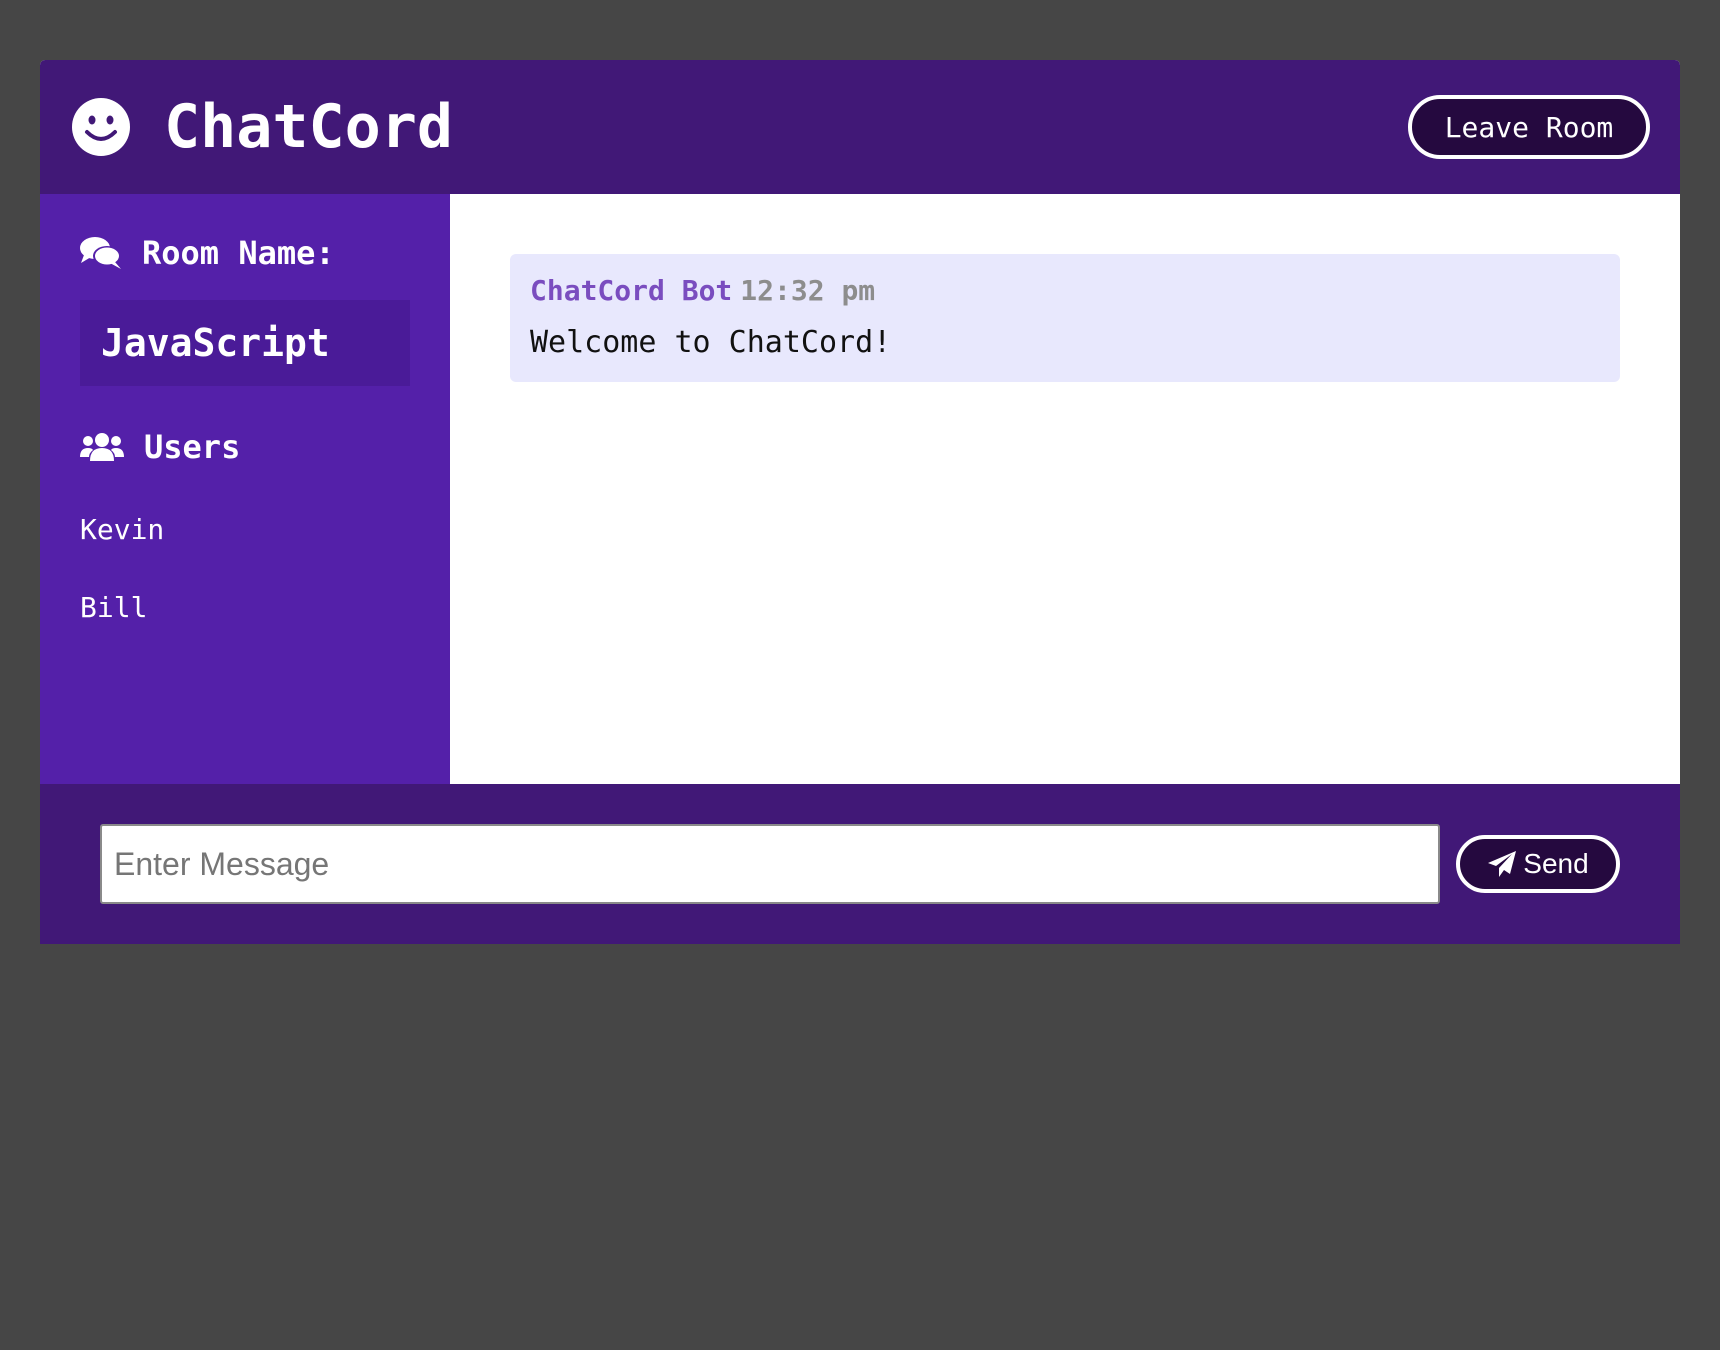  What do you see at coordinates (245, 569) in the screenshot?
I see `user-list: Kevin Bill` at bounding box center [245, 569].